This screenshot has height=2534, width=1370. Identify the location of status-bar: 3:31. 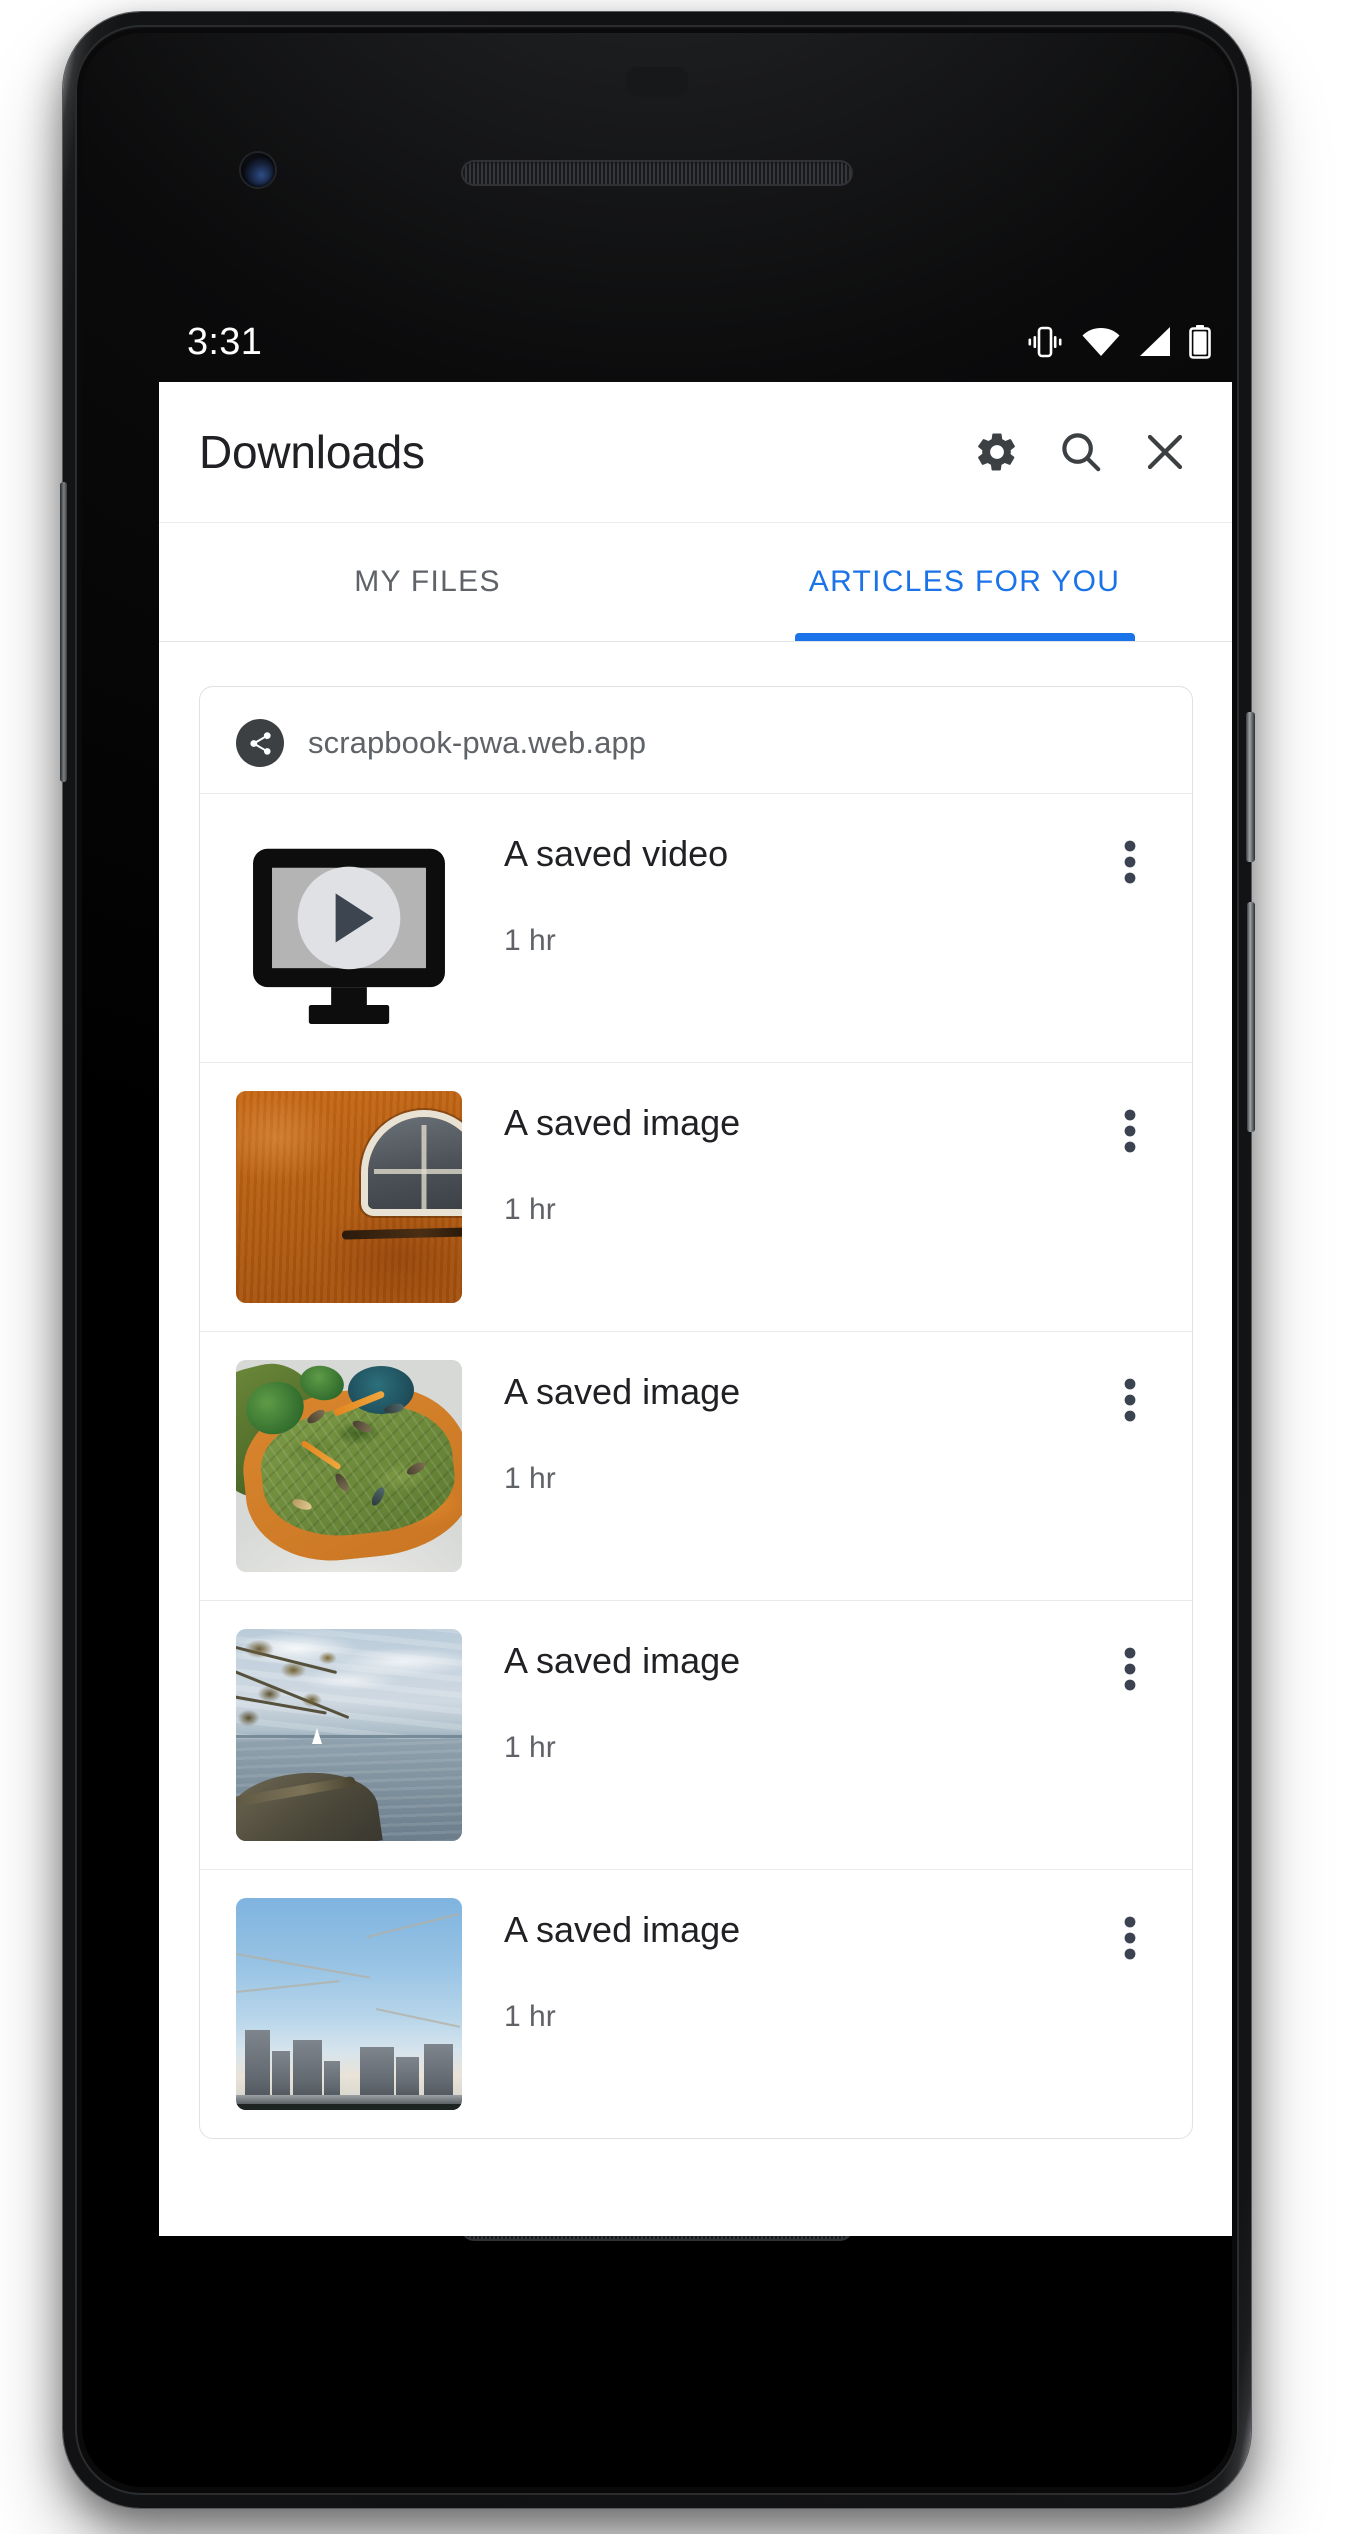
(695, 342).